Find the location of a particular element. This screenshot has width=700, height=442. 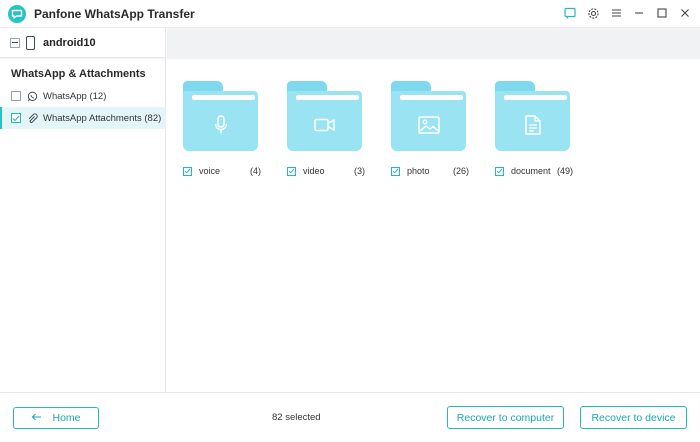

video-camera-icon is located at coordinates (324, 125).